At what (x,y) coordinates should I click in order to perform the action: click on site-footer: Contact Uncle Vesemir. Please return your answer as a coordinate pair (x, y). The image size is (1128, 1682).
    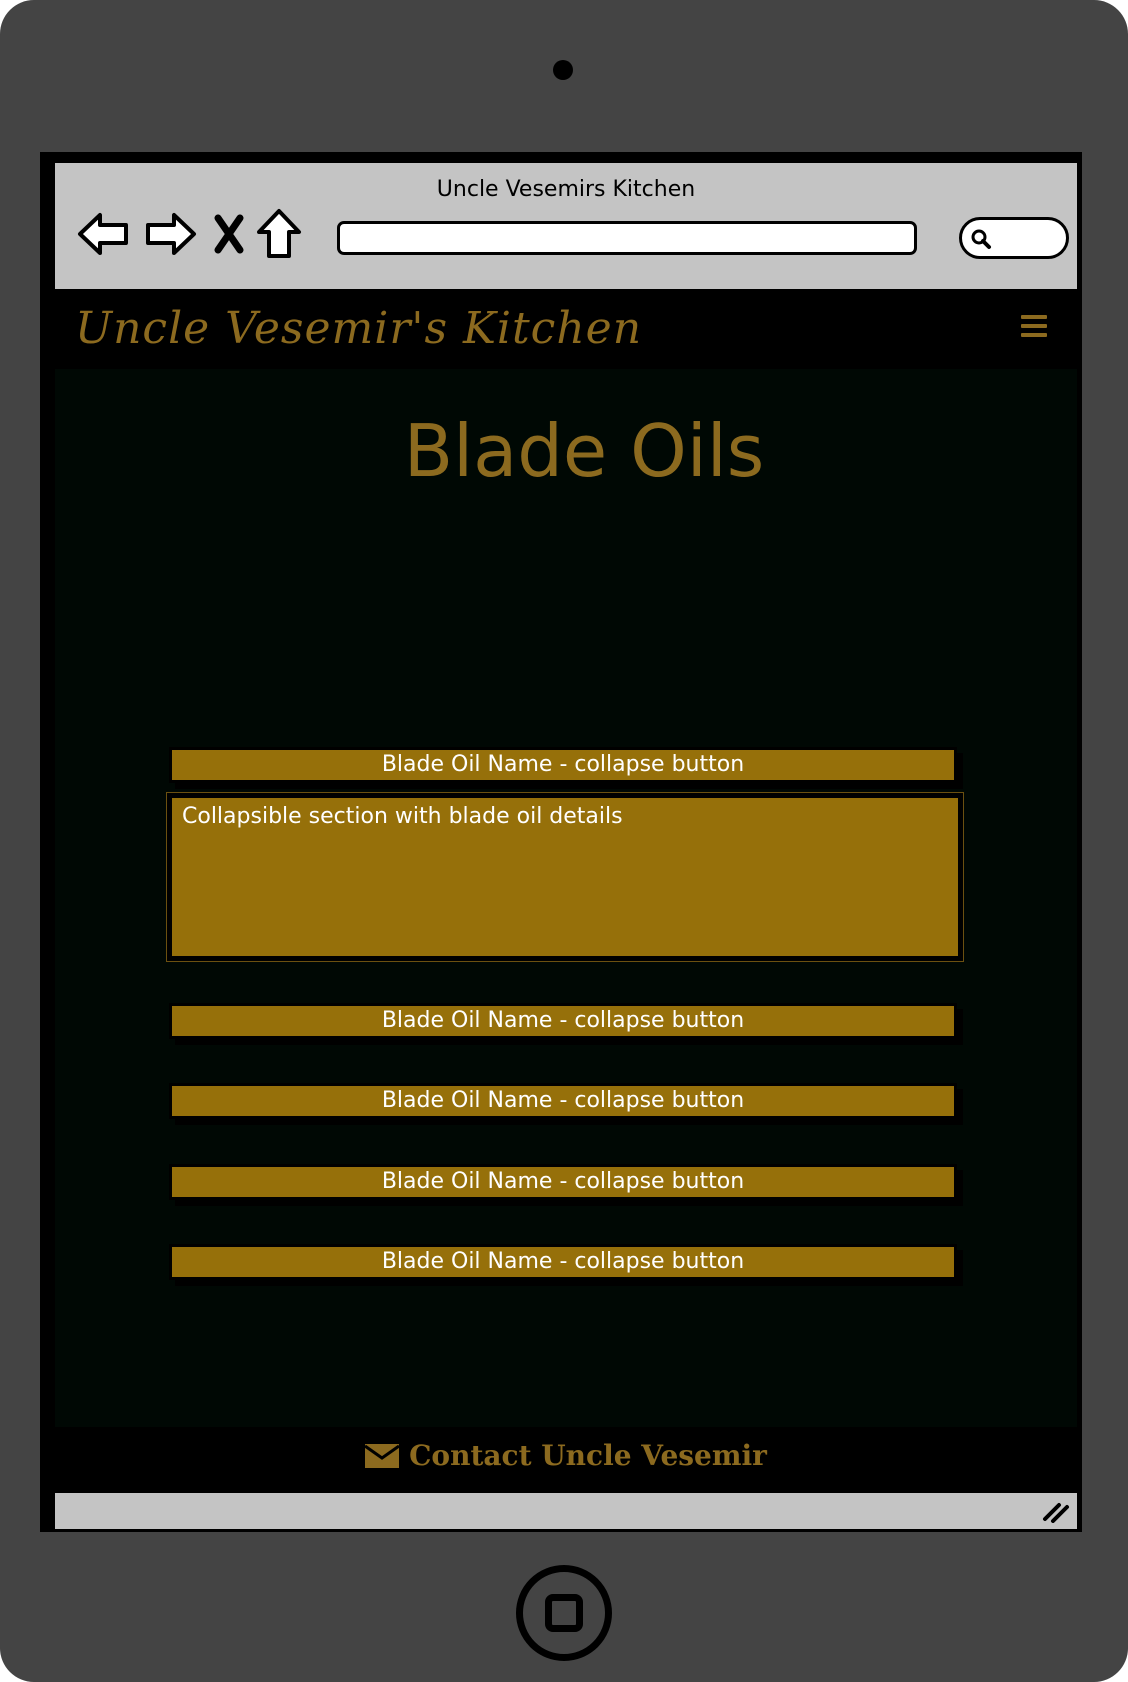
    Looking at the image, I should click on (566, 1458).